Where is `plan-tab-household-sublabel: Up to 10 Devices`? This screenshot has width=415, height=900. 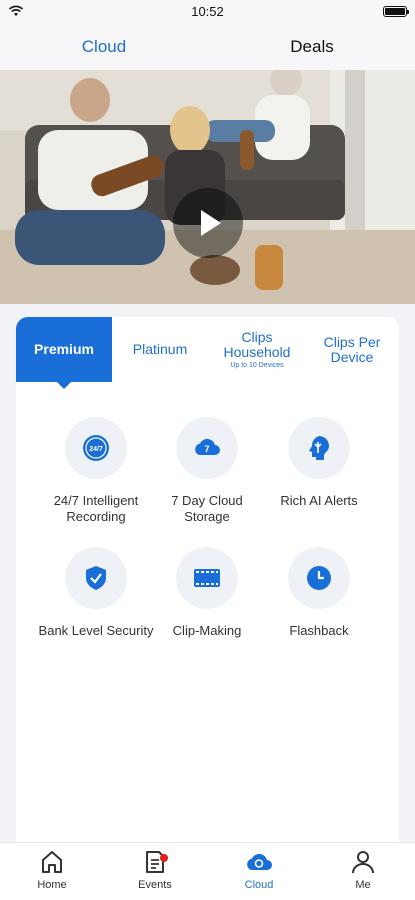 plan-tab-household-sublabel: Up to 10 Devices is located at coordinates (257, 365).